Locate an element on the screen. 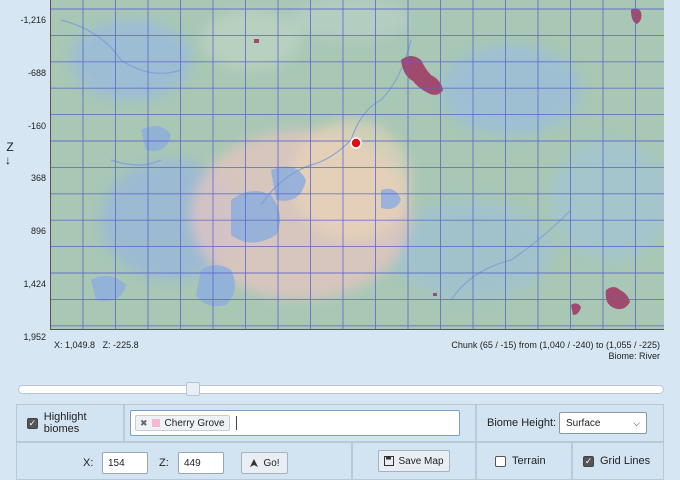 This screenshot has height=480, width=680. biome-height-label: Biome Height: is located at coordinates (522, 423).